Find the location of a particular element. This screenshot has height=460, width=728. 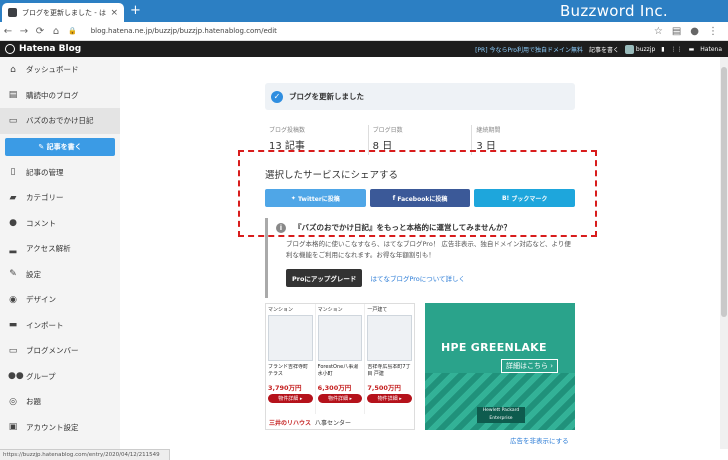

write-article-button: ✎ 記事を書く is located at coordinates (60, 146).